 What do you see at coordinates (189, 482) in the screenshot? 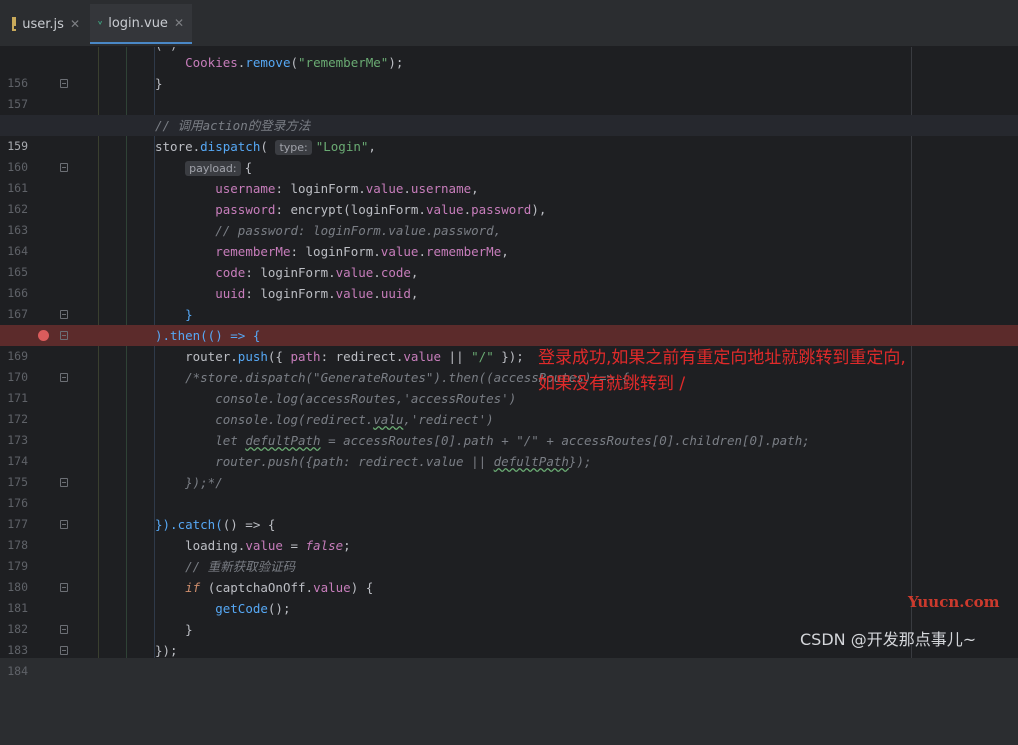
I see `code-comment: });*/` at bounding box center [189, 482].